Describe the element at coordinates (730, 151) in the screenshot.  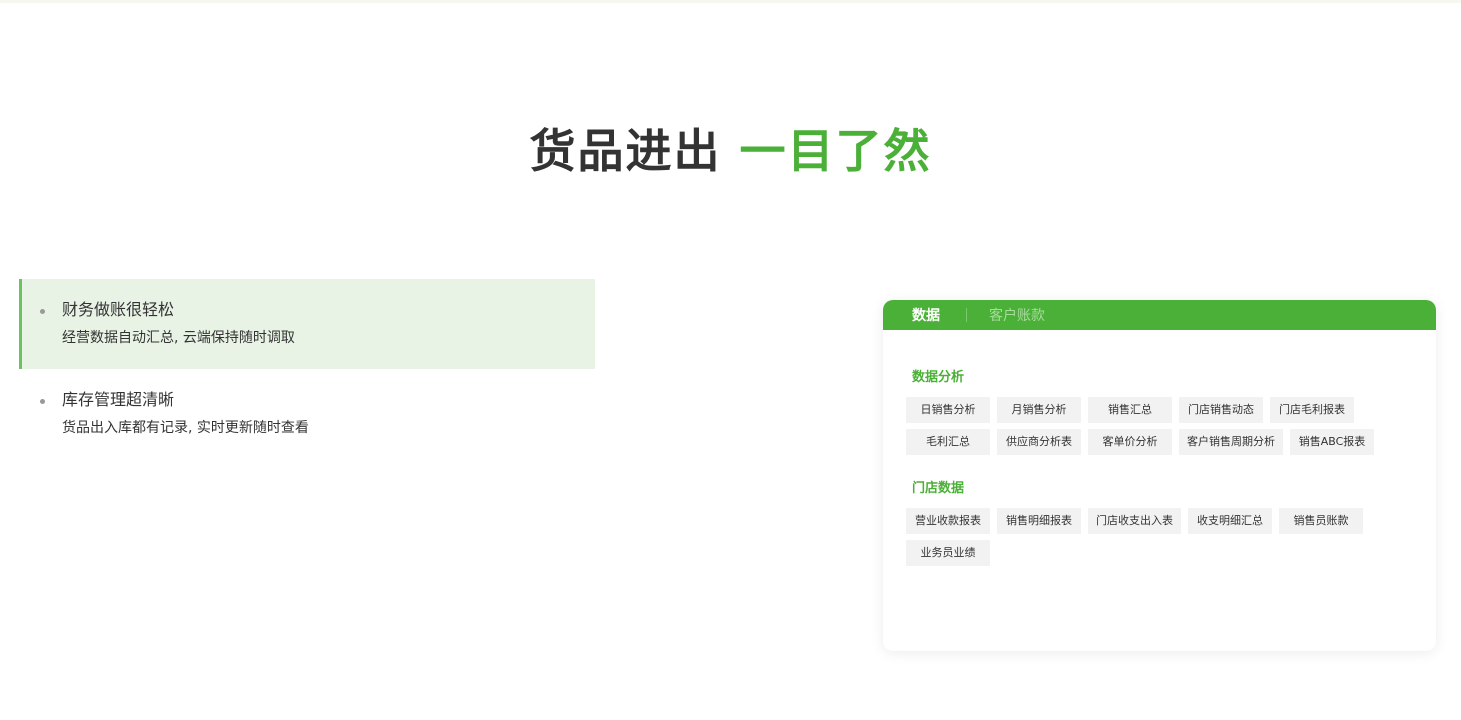
I see `page-headline: 货品进出 一目了然` at that location.